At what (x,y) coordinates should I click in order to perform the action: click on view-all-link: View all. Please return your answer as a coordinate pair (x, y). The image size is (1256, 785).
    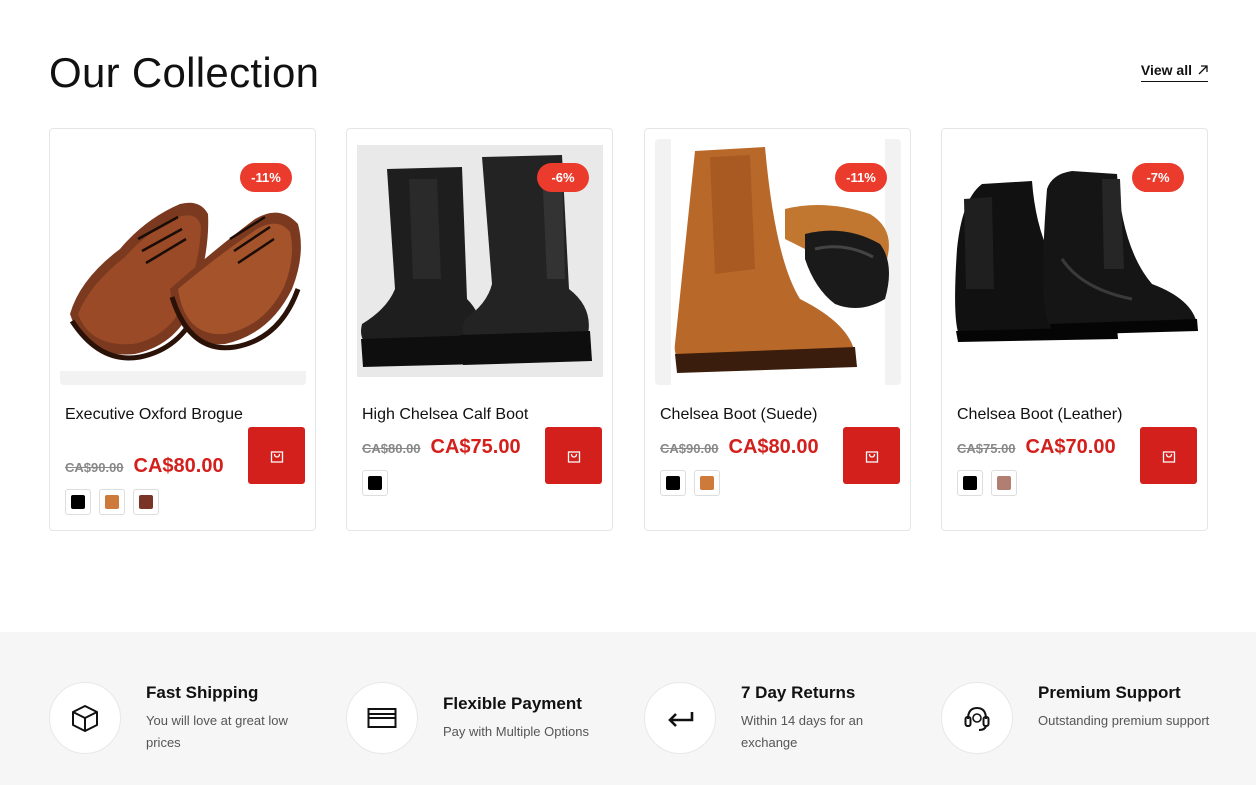
    Looking at the image, I should click on (1174, 72).